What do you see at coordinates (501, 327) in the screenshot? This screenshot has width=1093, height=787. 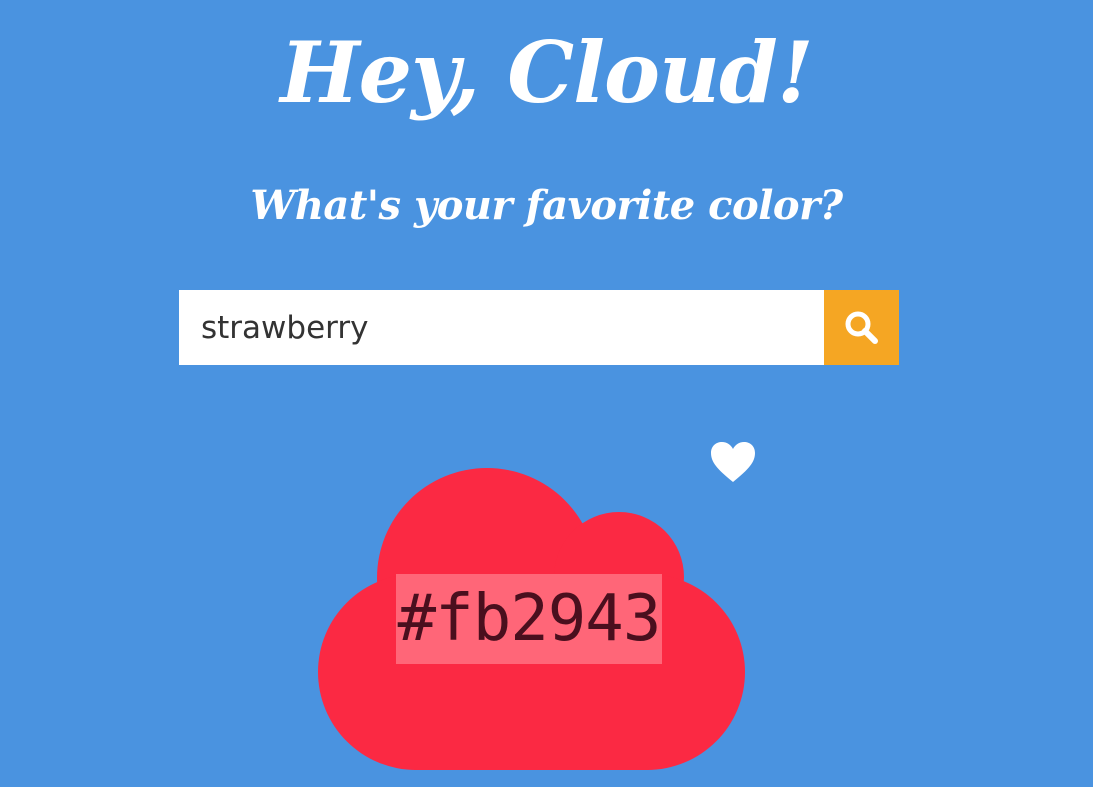 I see `search-input` at bounding box center [501, 327].